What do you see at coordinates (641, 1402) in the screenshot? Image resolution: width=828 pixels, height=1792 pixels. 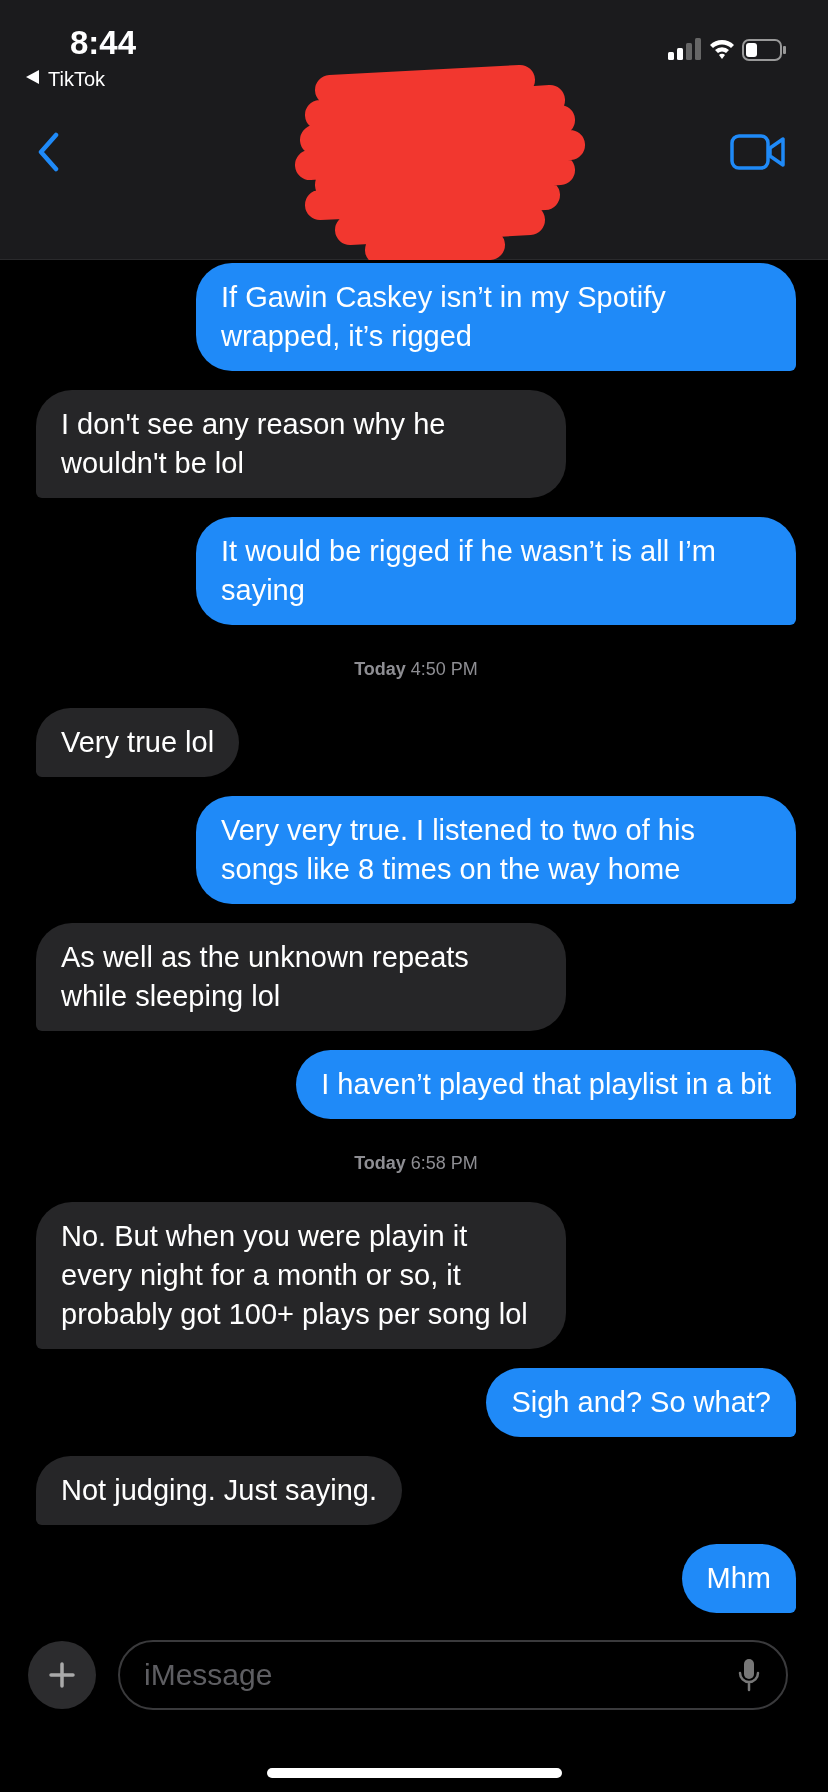 I see `sent-message-bubble: Sigh and? So what?` at bounding box center [641, 1402].